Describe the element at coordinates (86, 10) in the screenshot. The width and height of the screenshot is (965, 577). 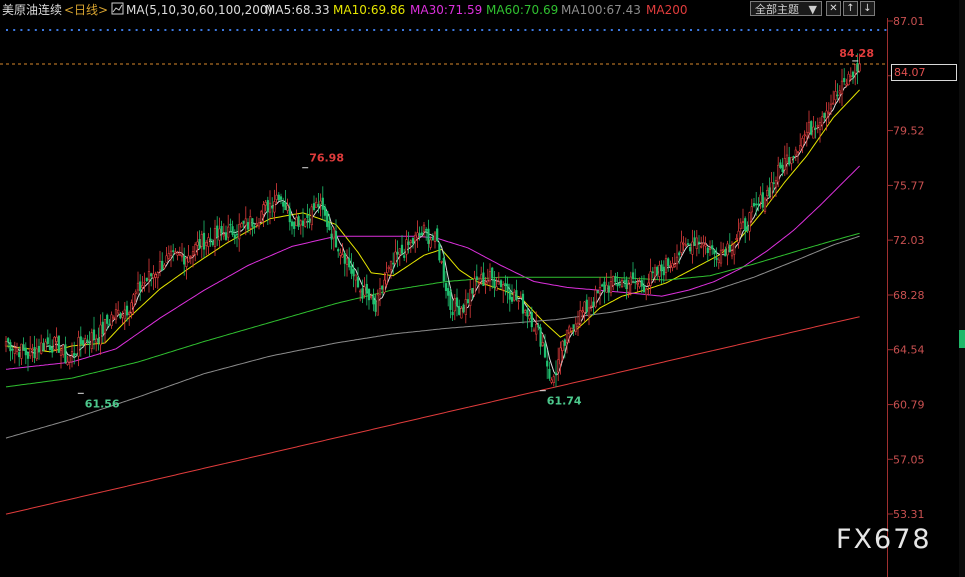
I see `period-label: <日线>` at that location.